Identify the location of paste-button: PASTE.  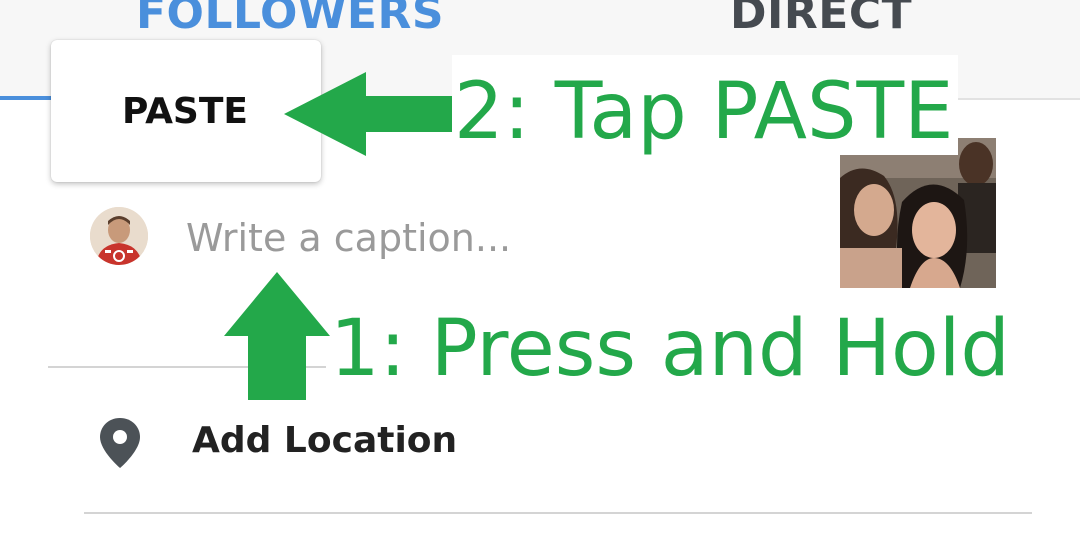
(186, 111).